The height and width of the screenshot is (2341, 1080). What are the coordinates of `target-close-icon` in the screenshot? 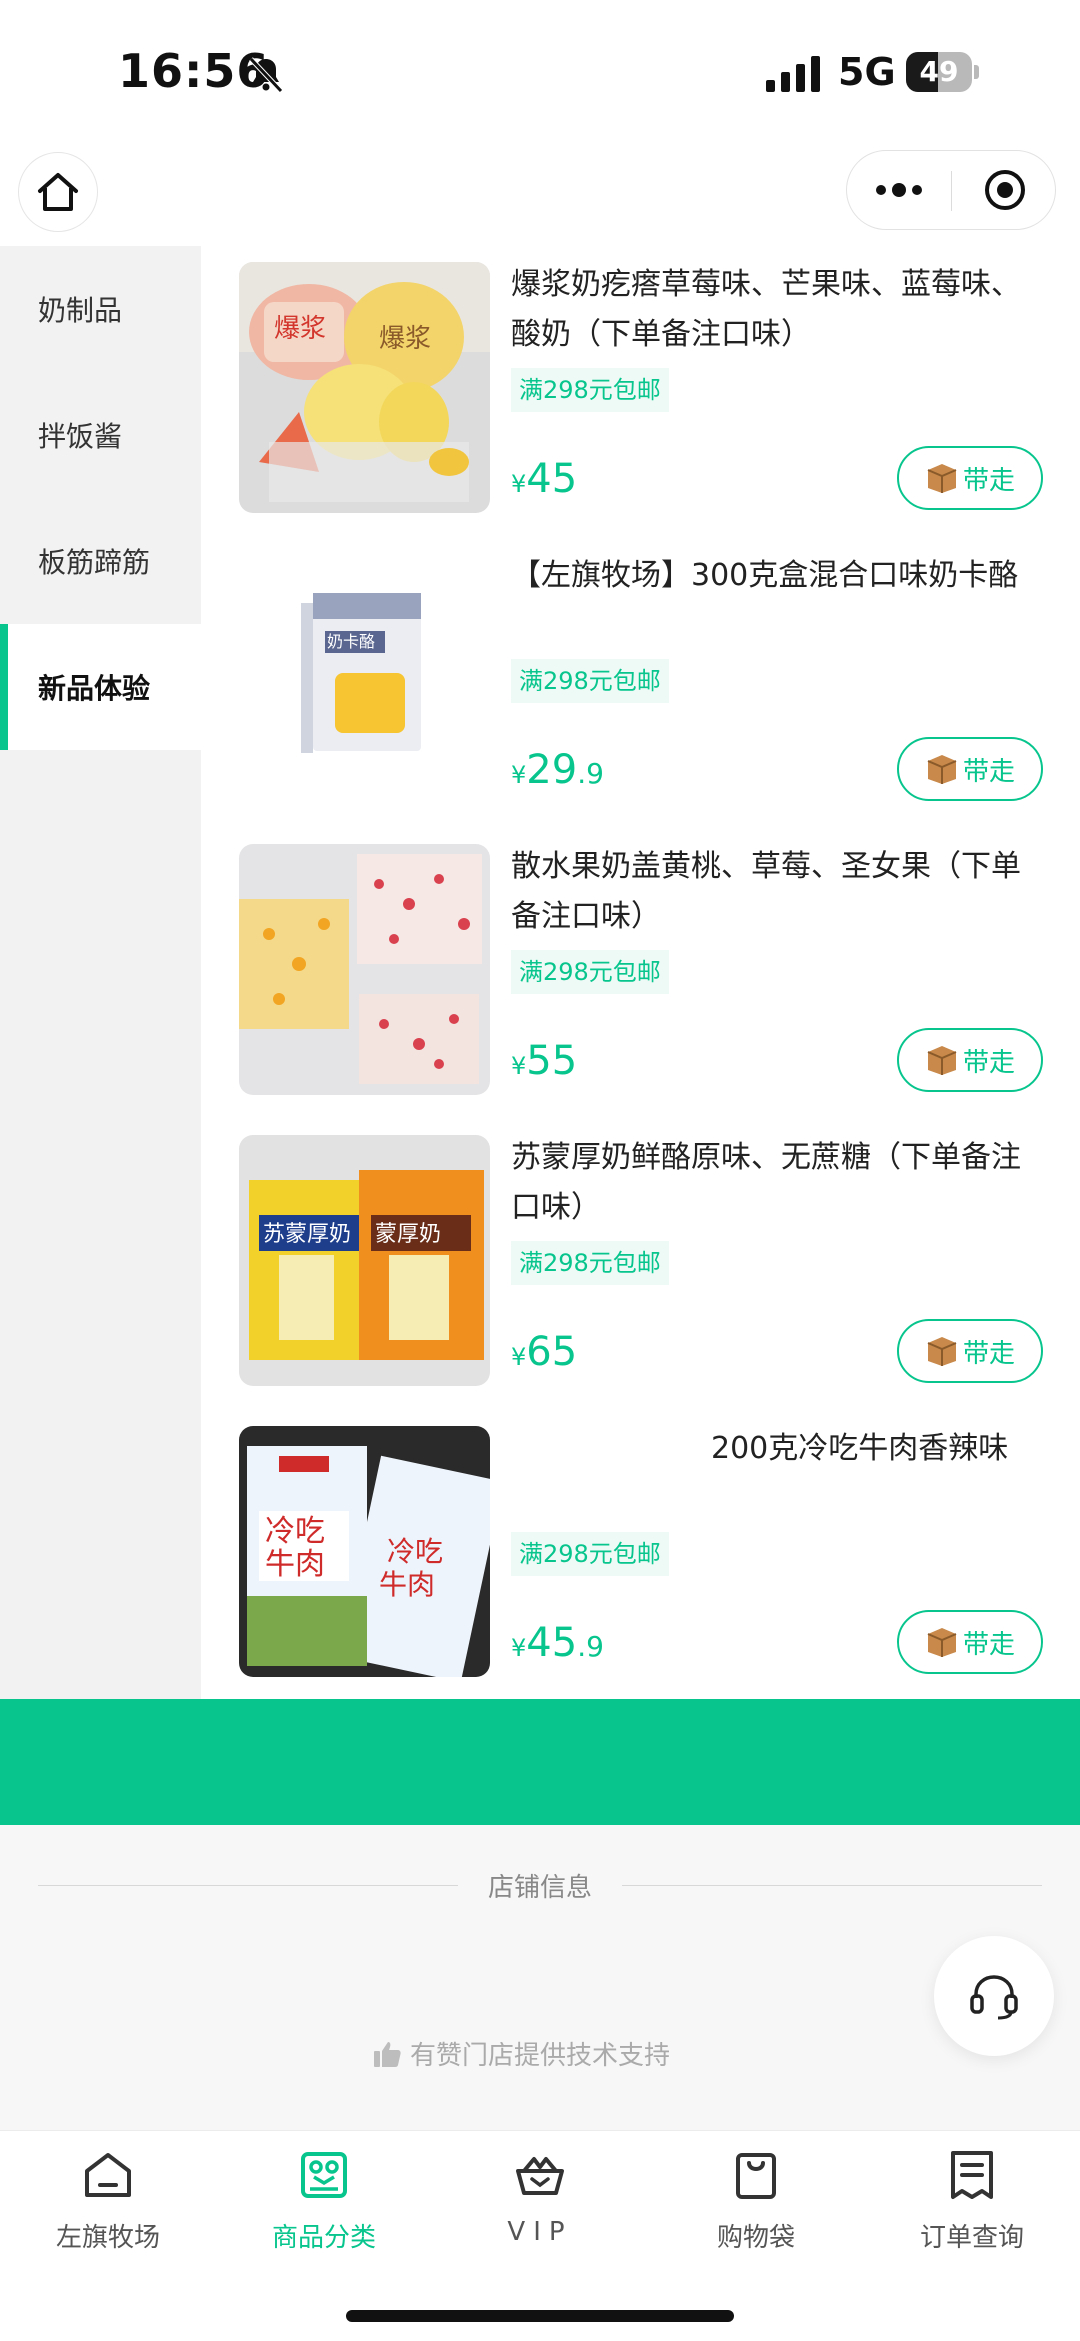 It's located at (1005, 190).